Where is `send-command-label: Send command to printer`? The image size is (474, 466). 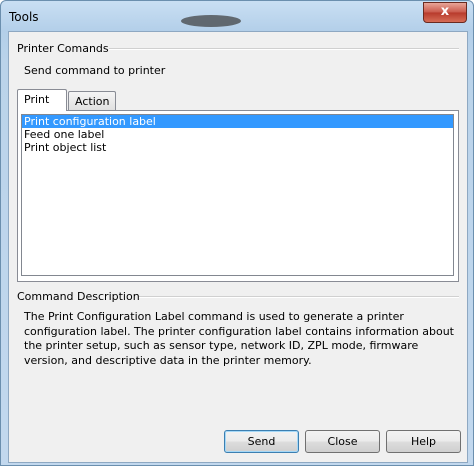
send-command-label: Send command to printer is located at coordinates (95, 70).